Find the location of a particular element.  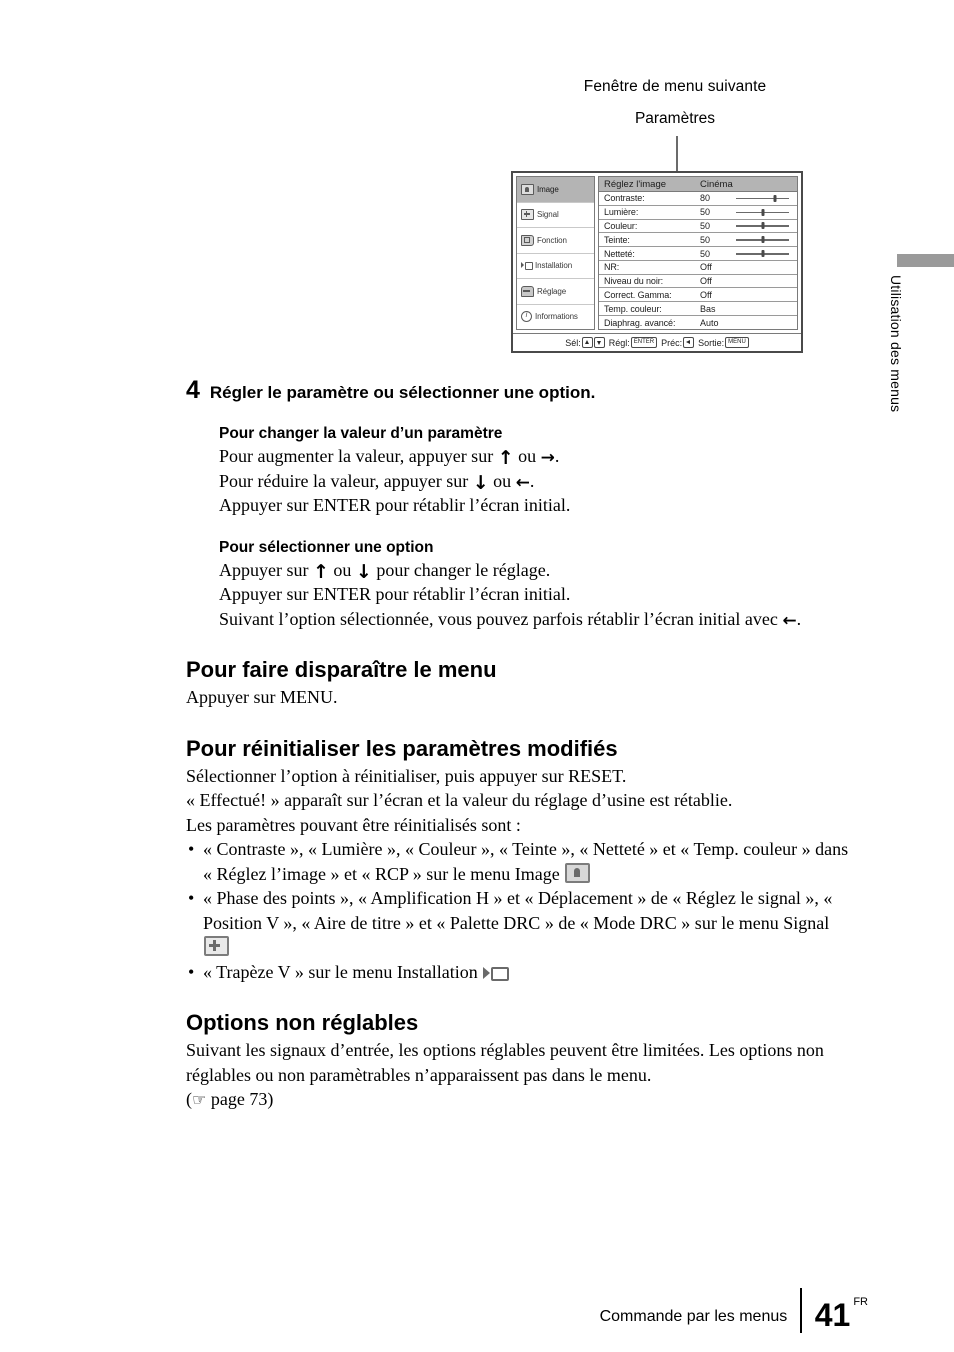

osd-sidebar-label: Réglage is located at coordinates (552, 291).